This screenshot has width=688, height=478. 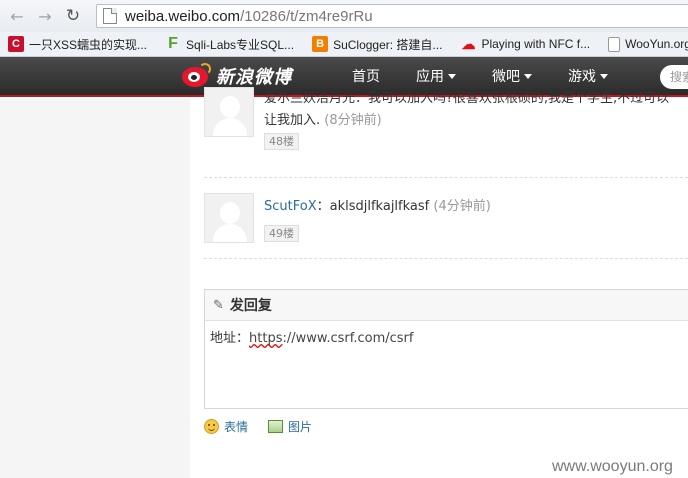 I want to click on post-time: (8分钟前), so click(x=353, y=120).